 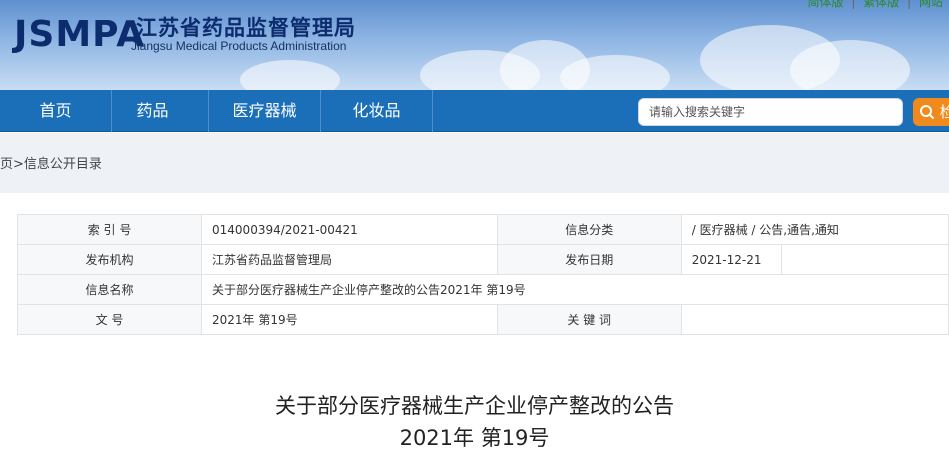 I want to click on table-row: 发布机构 江苏省药品监督管理局 发布日期 2021-12-21, so click(x=482, y=259).